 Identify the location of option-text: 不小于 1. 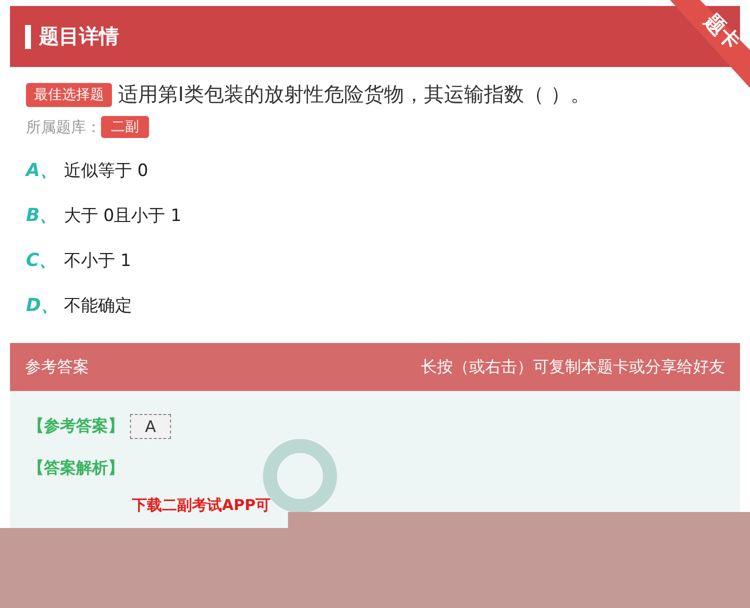
(98, 260).